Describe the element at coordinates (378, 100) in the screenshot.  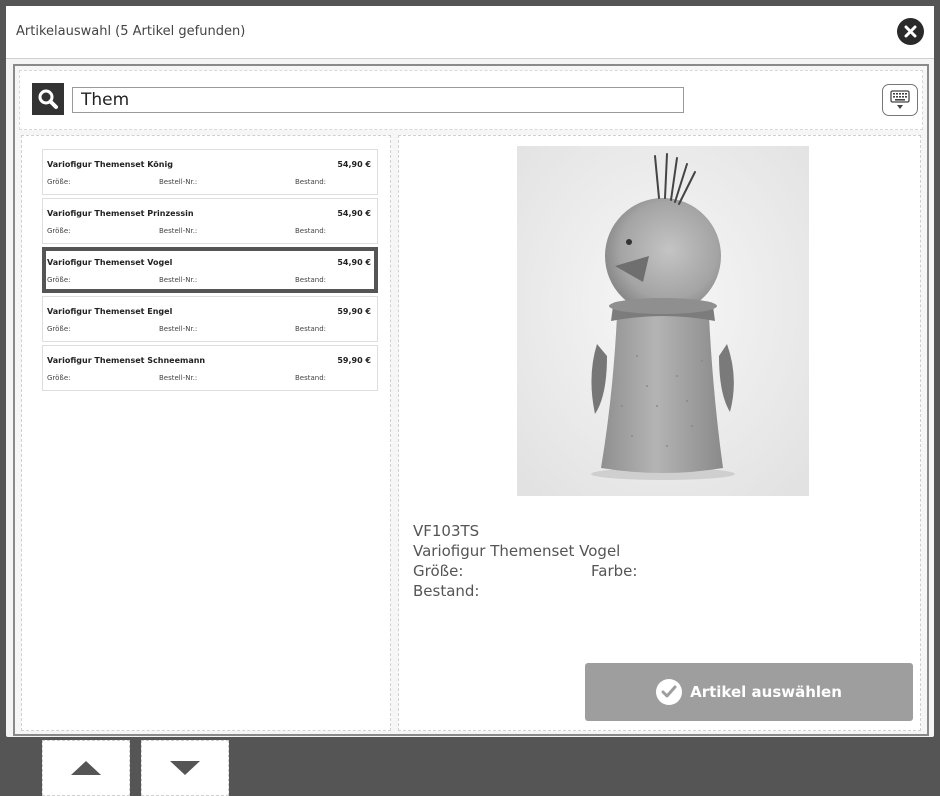
I see `search-input` at that location.